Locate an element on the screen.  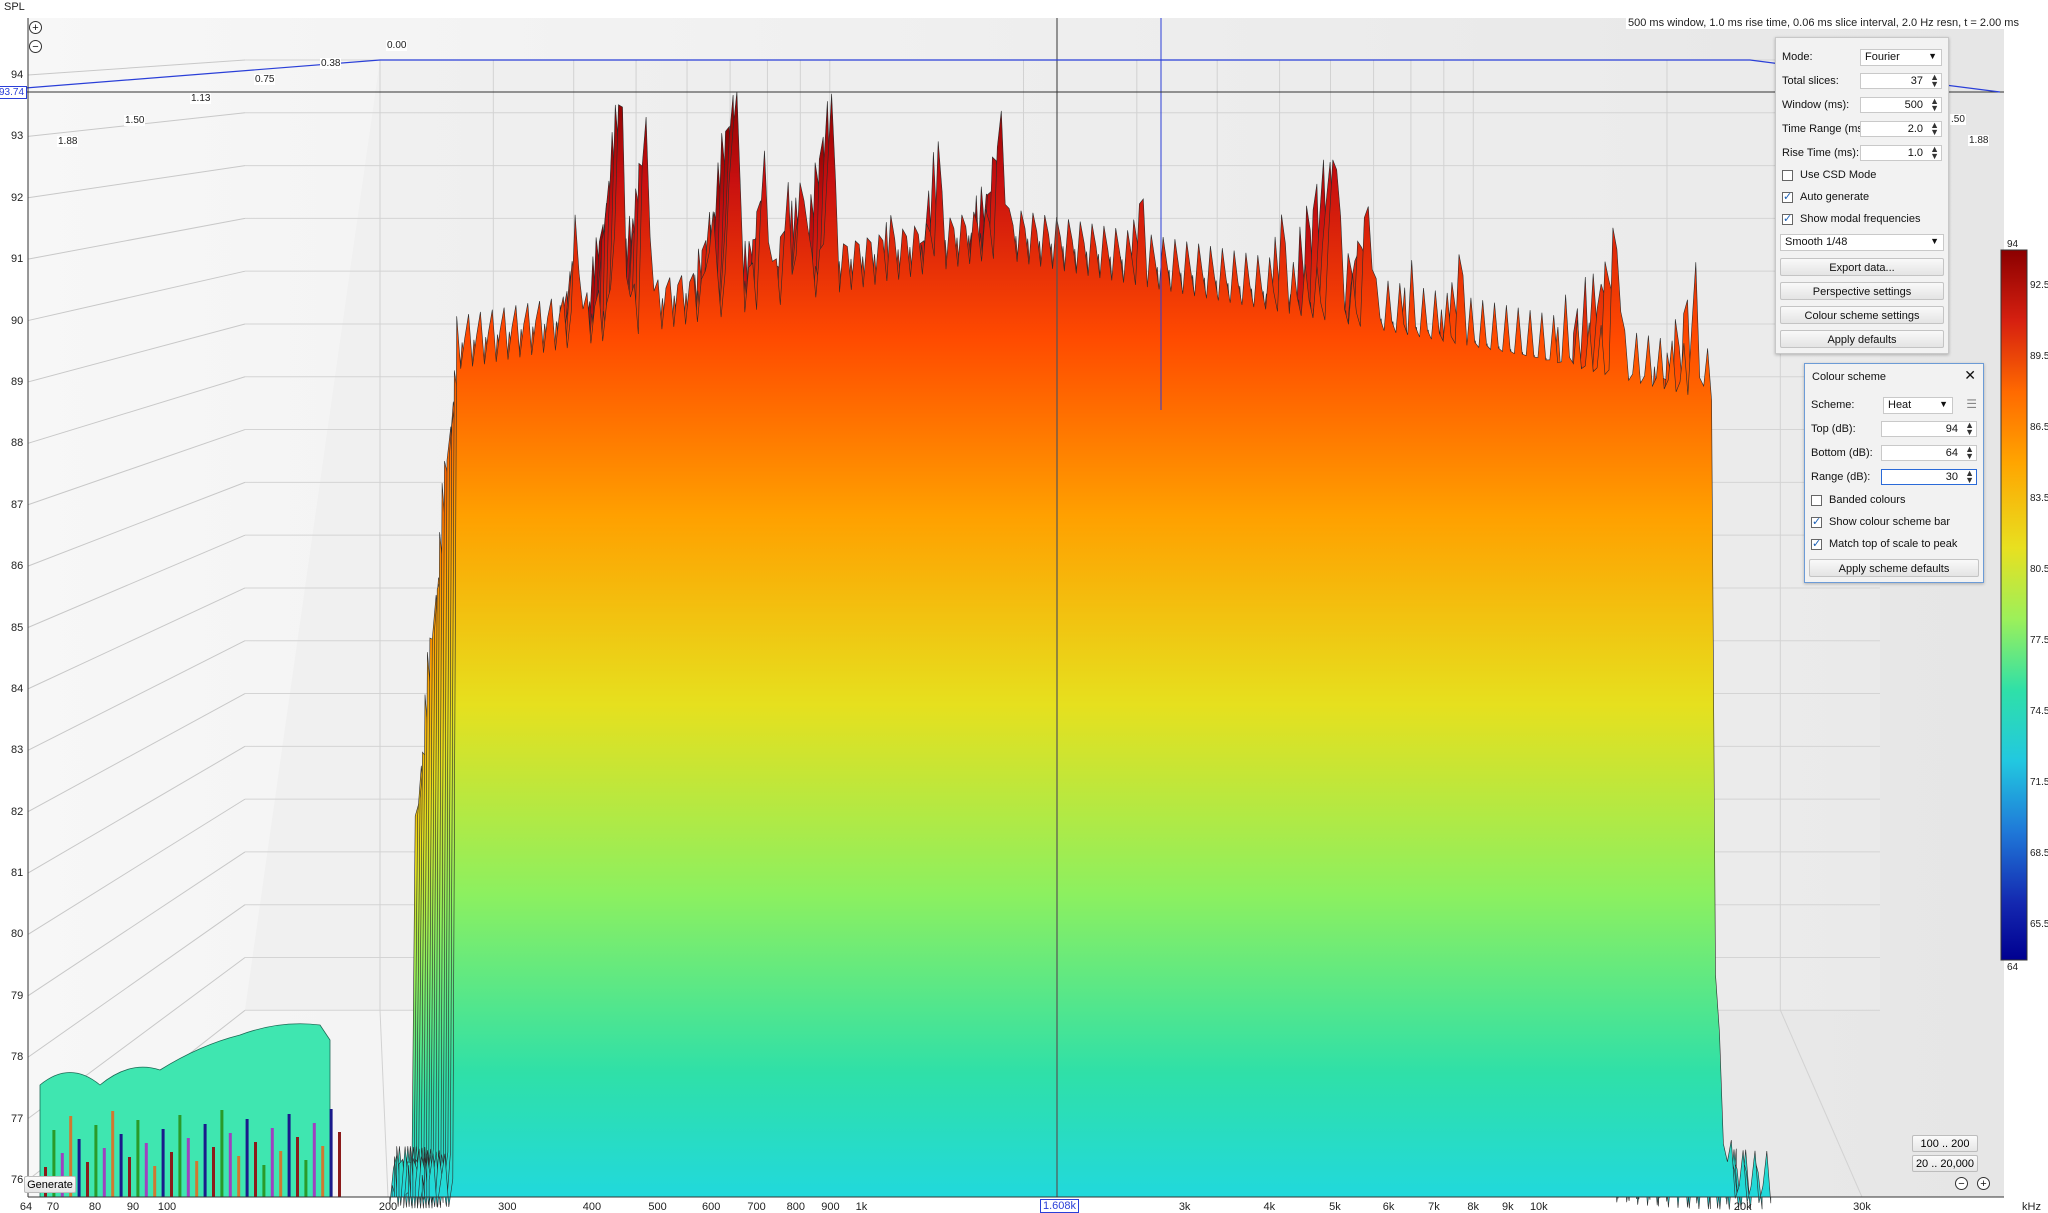
generate-button: Generate is located at coordinates (50, 1184).